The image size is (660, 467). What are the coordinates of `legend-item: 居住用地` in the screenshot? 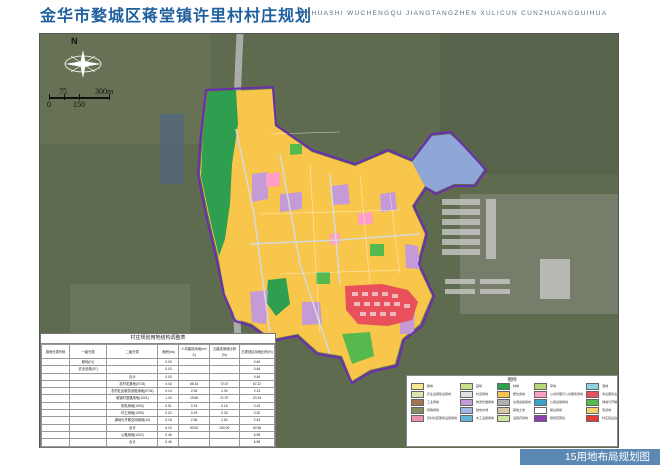 It's located at (514, 394).